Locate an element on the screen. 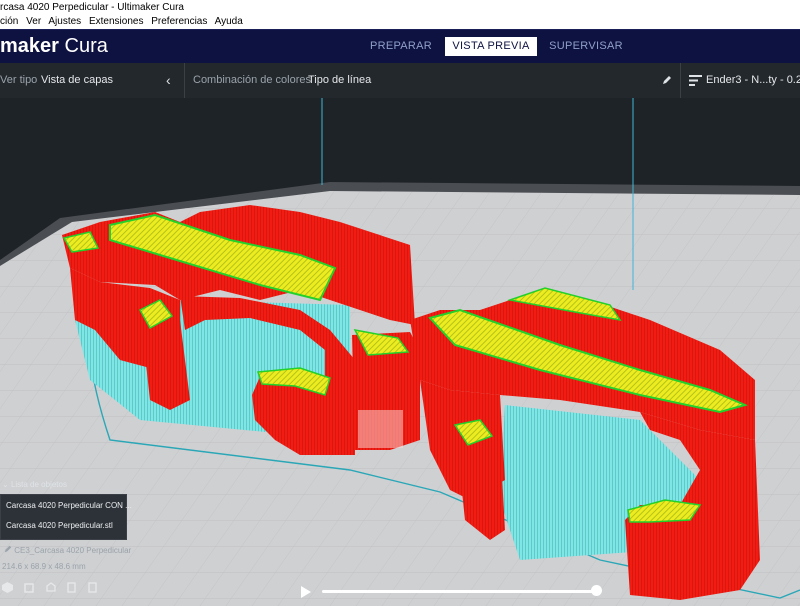  app-logo: maker Cura is located at coordinates (54, 46).